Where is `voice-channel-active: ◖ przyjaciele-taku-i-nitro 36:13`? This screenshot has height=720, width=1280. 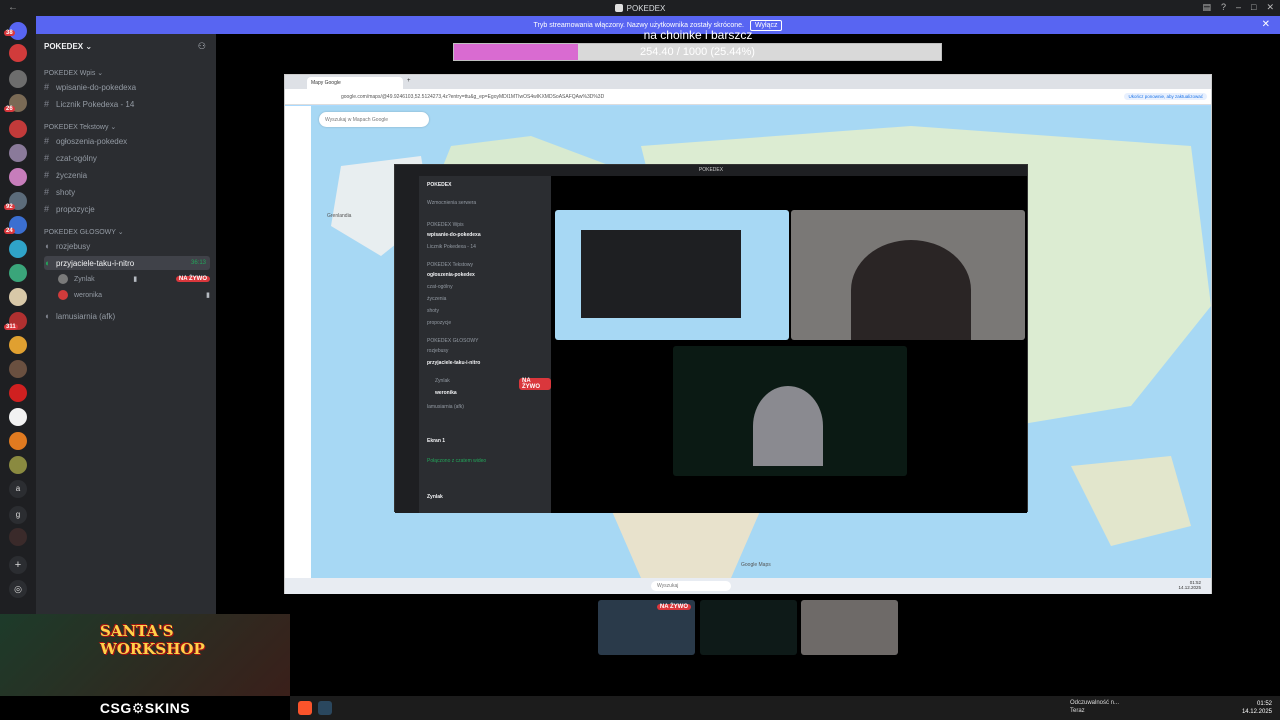
voice-channel-active: ◖ przyjaciele-taku-i-nitro 36:13 is located at coordinates (127, 263).